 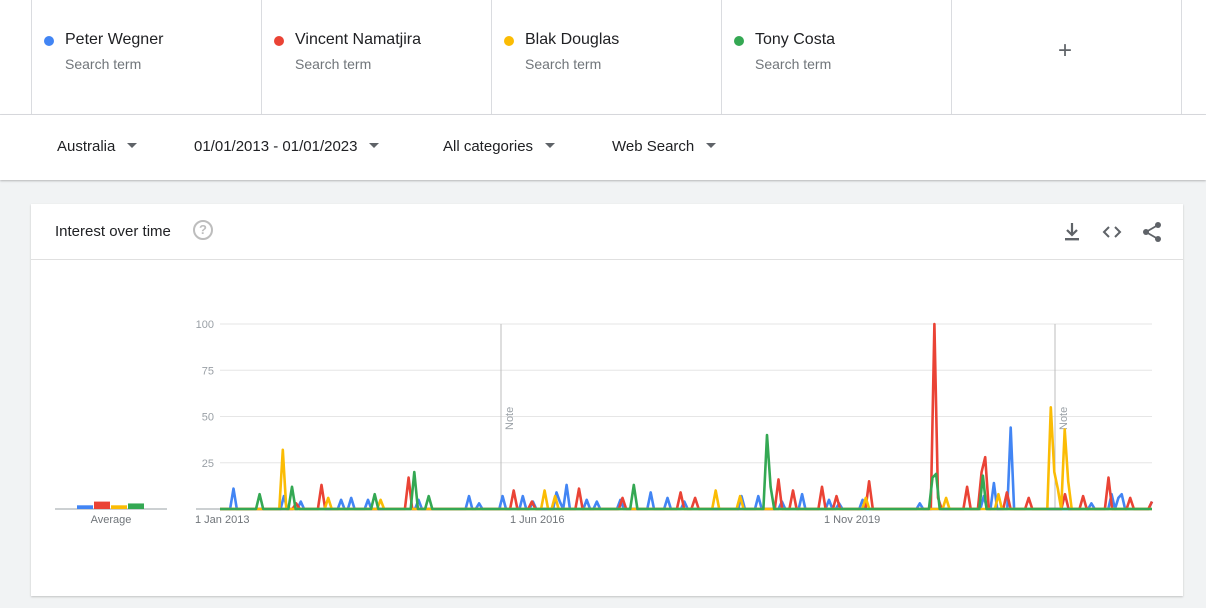 What do you see at coordinates (488, 146) in the screenshot?
I see `category-label: All categories` at bounding box center [488, 146].